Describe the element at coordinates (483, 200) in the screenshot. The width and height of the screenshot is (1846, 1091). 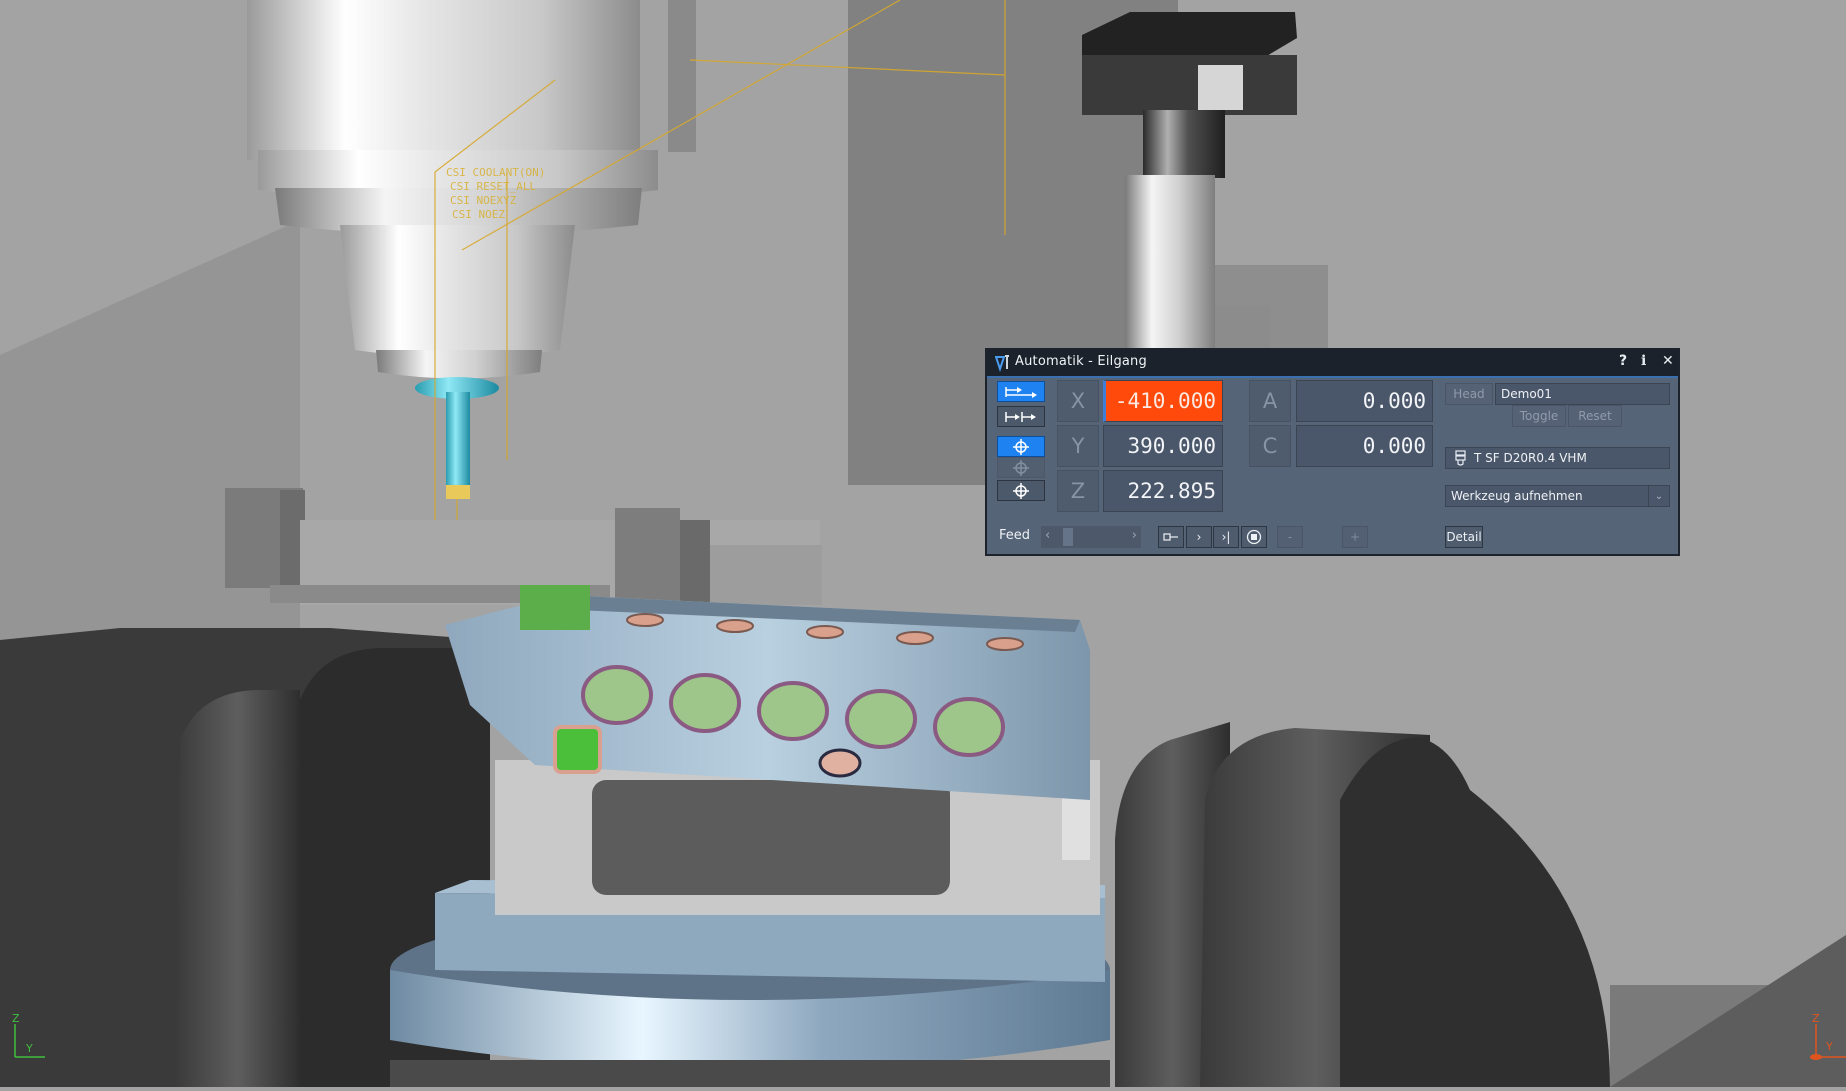
I see `toolpath-annotation: CSI NOEXYZ` at that location.